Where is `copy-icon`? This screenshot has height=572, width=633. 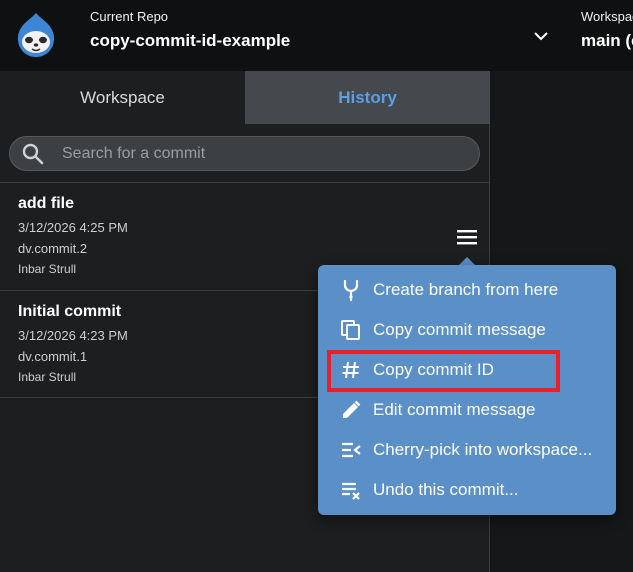
copy-icon is located at coordinates (350, 330).